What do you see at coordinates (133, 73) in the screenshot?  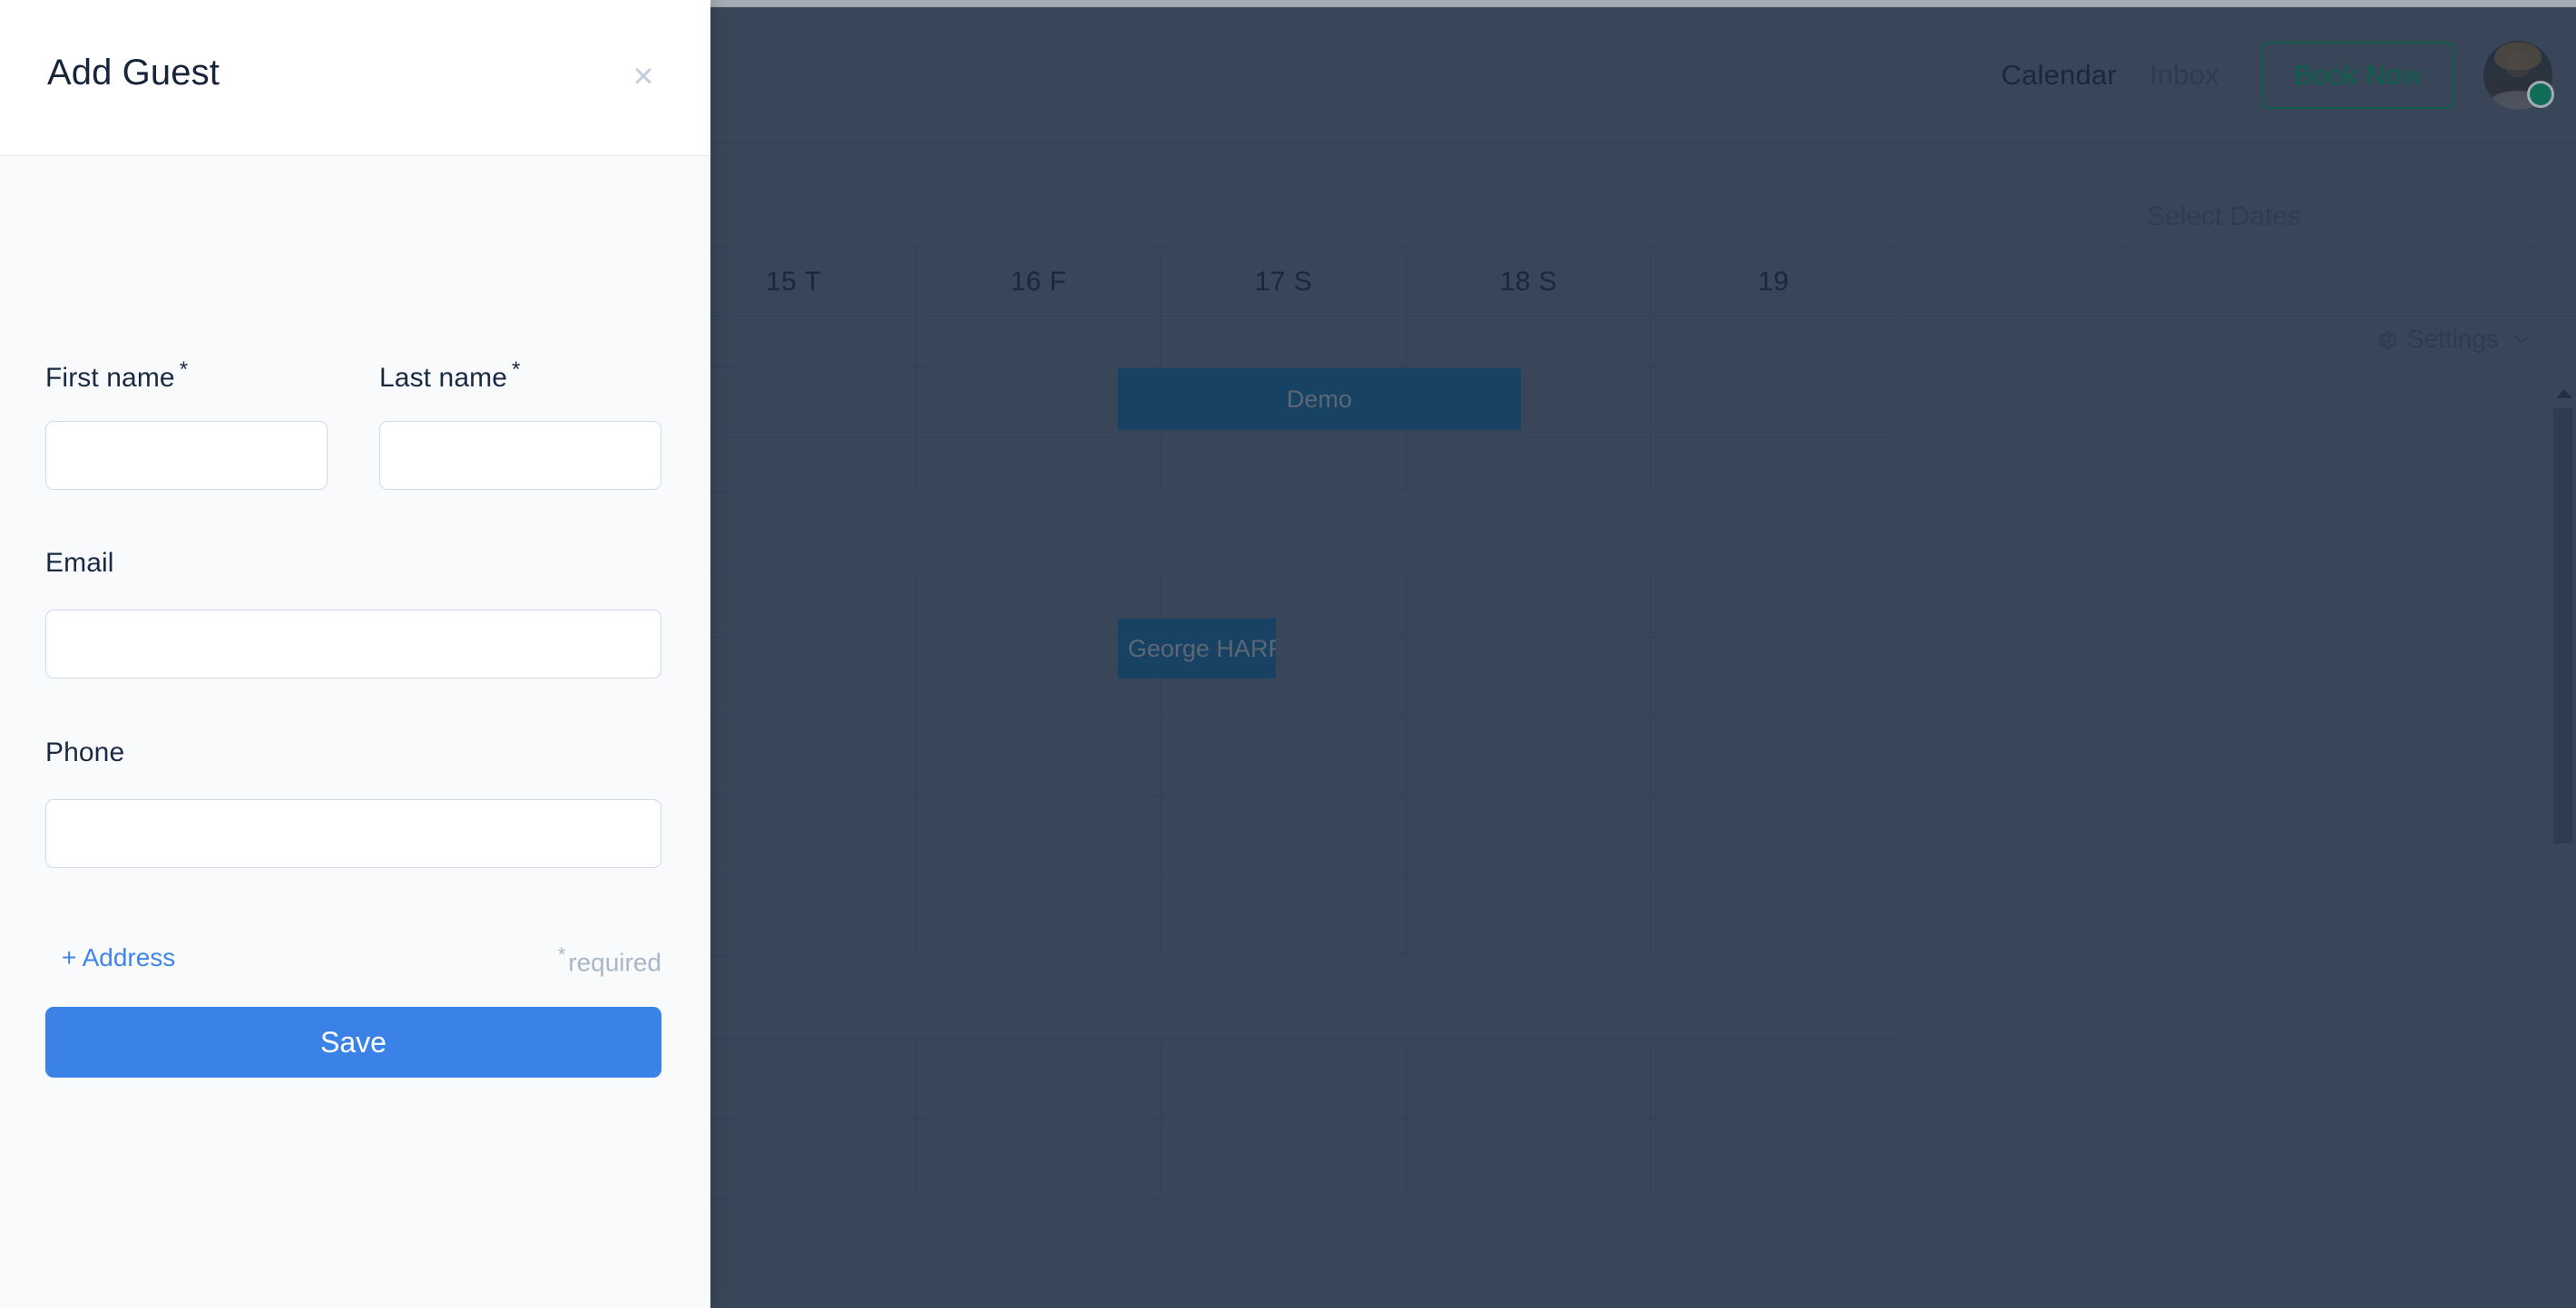 I see `page-title: Add Guest` at bounding box center [133, 73].